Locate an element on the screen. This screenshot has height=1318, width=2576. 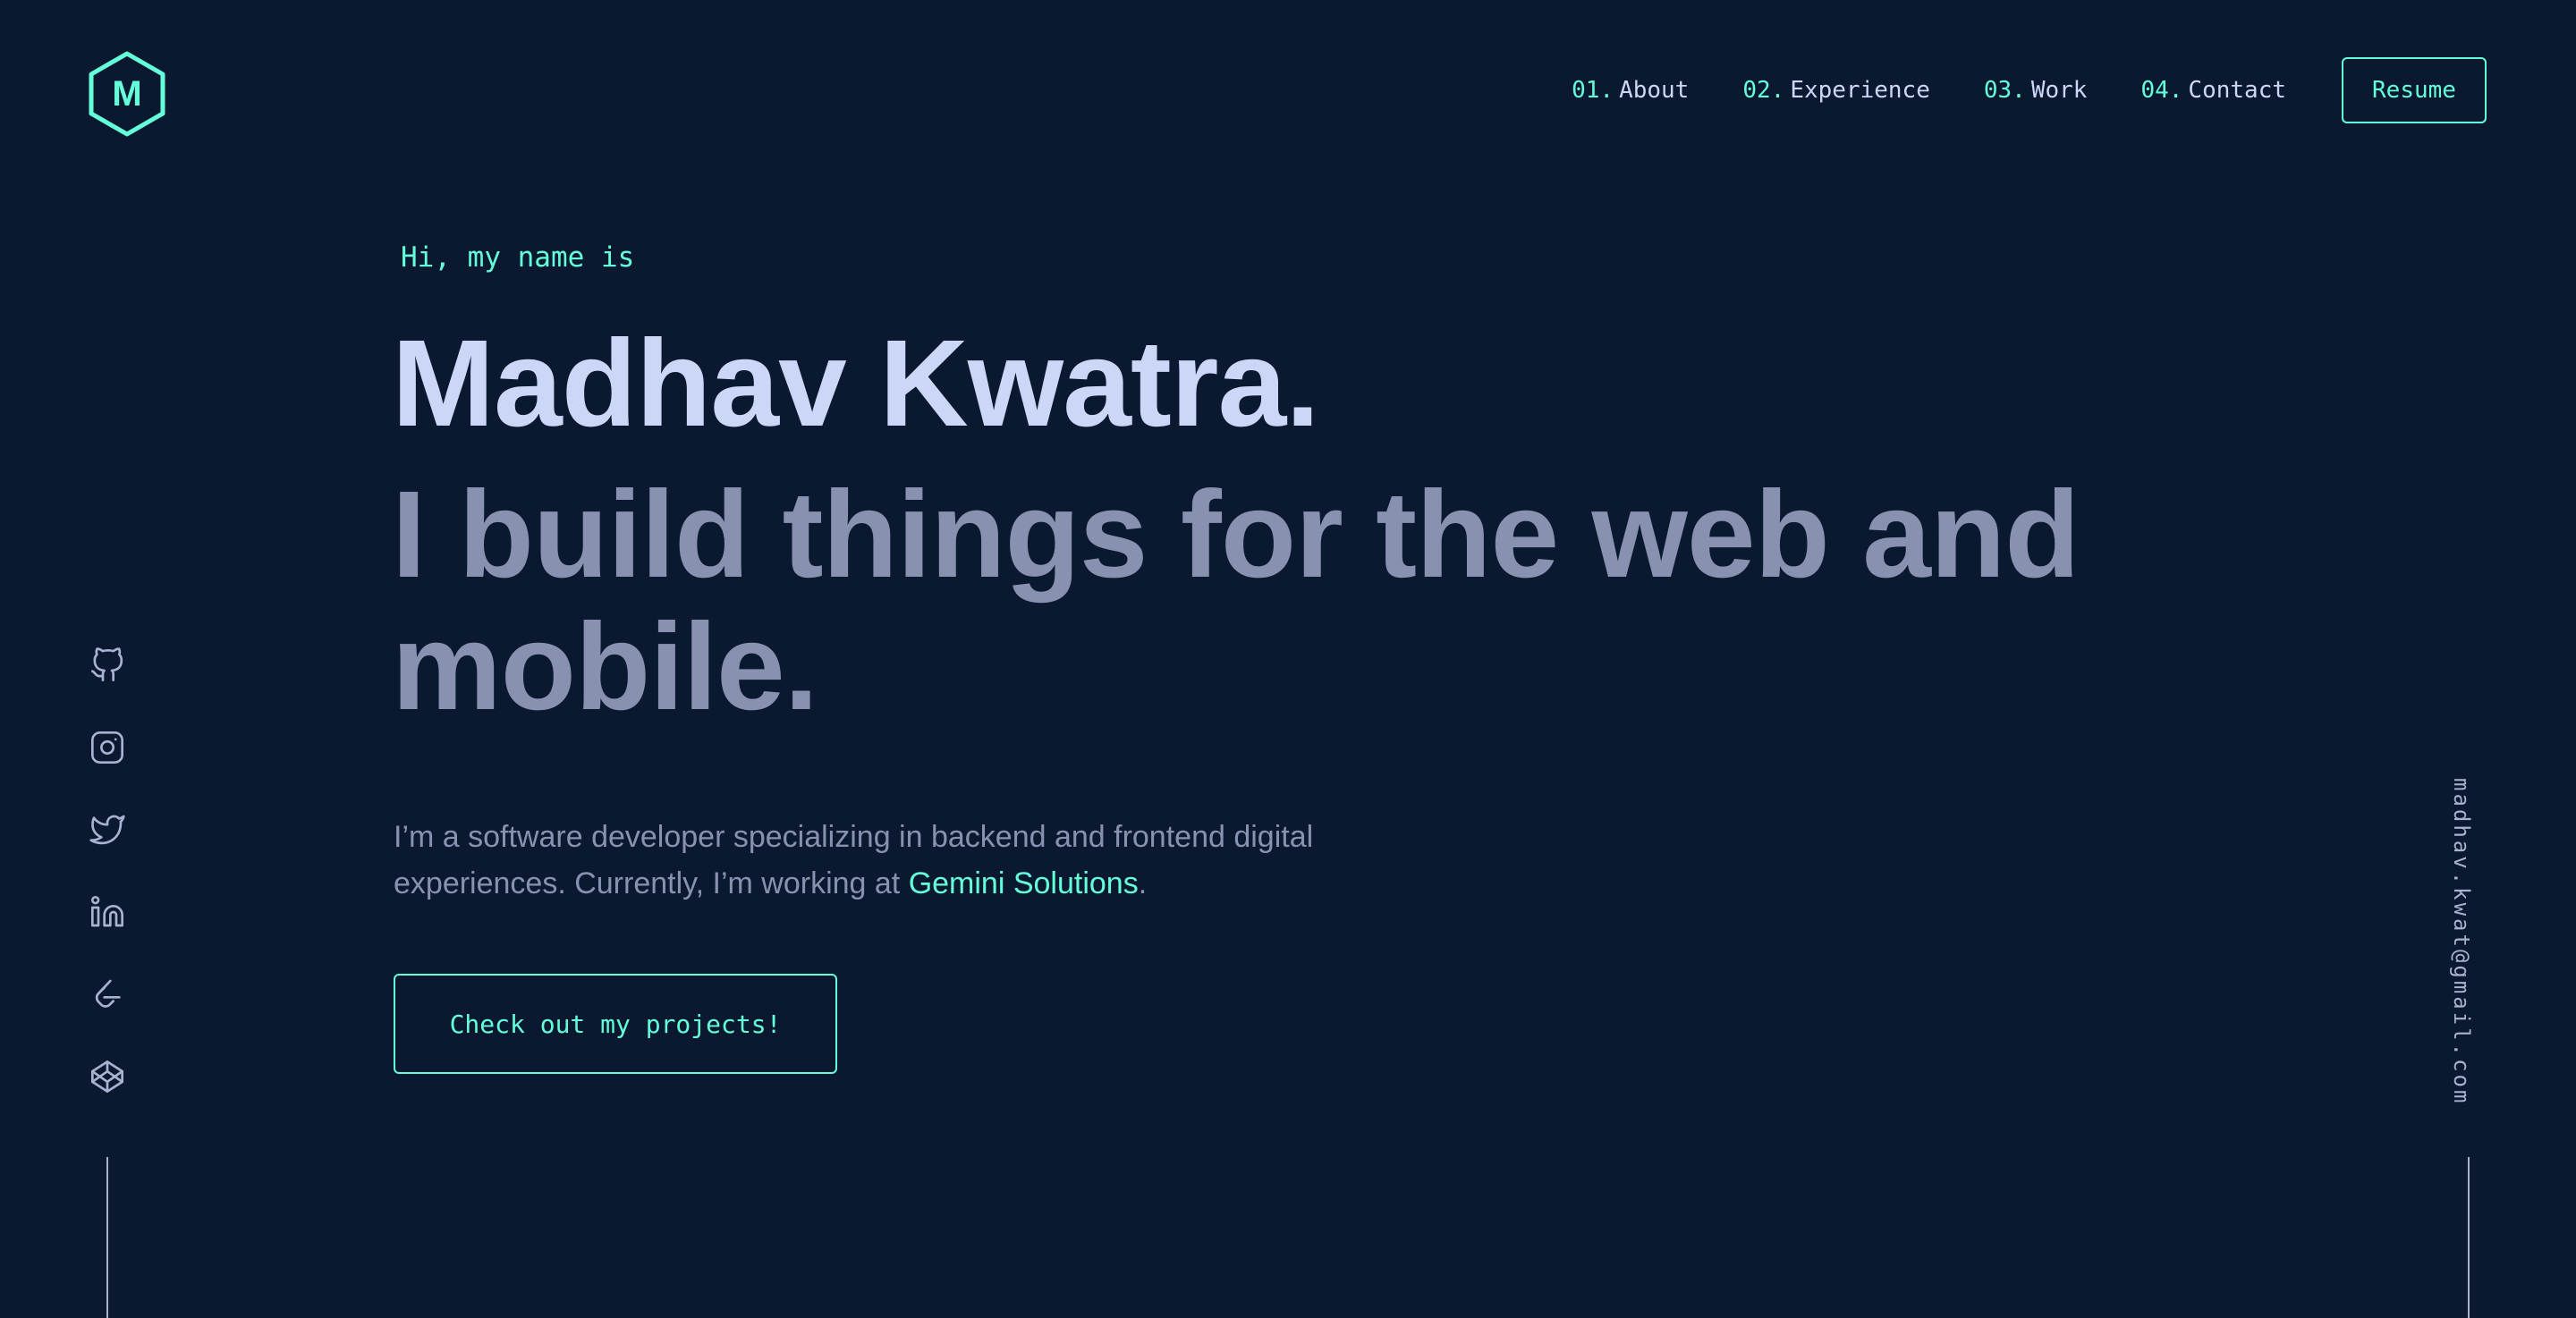
resume-button: Resume is located at coordinates (2414, 90).